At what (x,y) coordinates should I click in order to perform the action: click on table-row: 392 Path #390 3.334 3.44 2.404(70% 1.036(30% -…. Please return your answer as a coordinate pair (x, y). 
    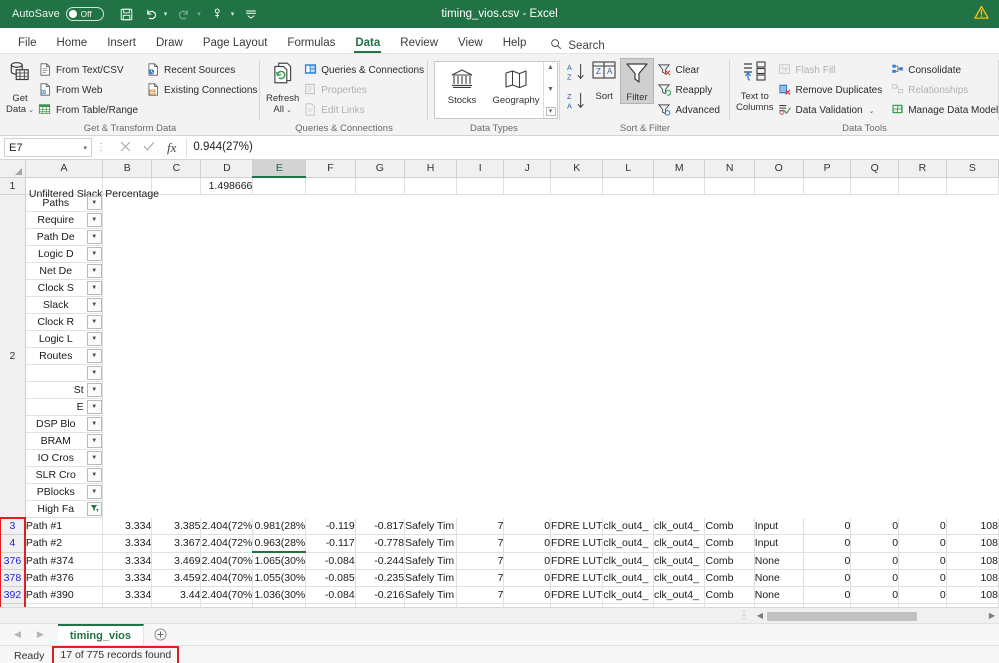
    Looking at the image, I should click on (499, 595).